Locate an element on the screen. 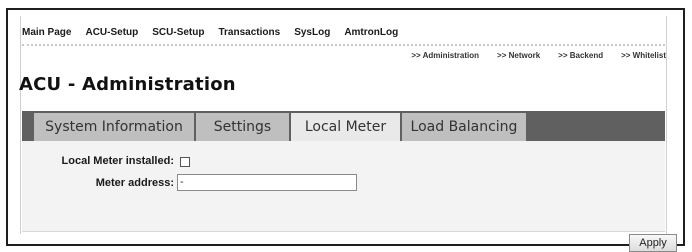 This screenshot has height=252, width=692. subnav-whitelist: >> Whitelist is located at coordinates (643, 55).